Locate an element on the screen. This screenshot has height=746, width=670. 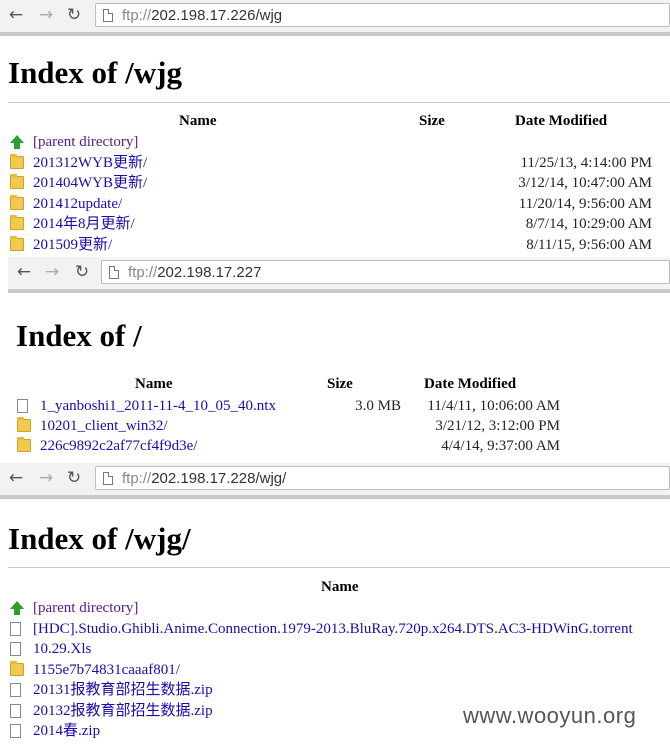
page-title: Index of / is located at coordinates (79, 335).